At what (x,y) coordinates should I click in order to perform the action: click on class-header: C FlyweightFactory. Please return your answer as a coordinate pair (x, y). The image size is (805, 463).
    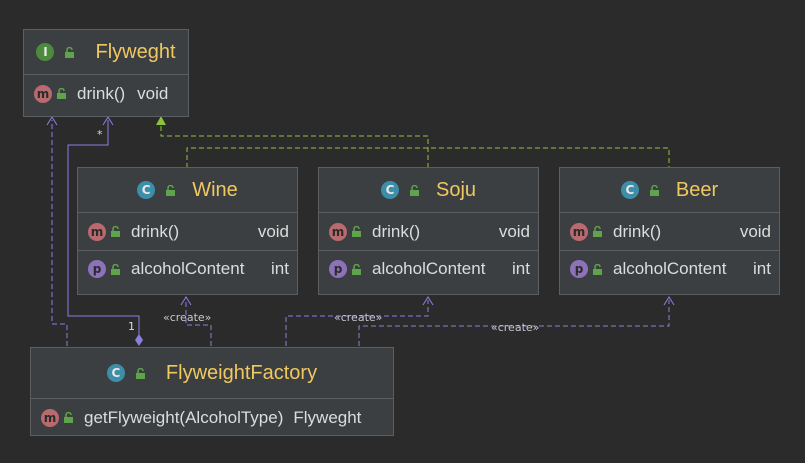
    Looking at the image, I should click on (212, 373).